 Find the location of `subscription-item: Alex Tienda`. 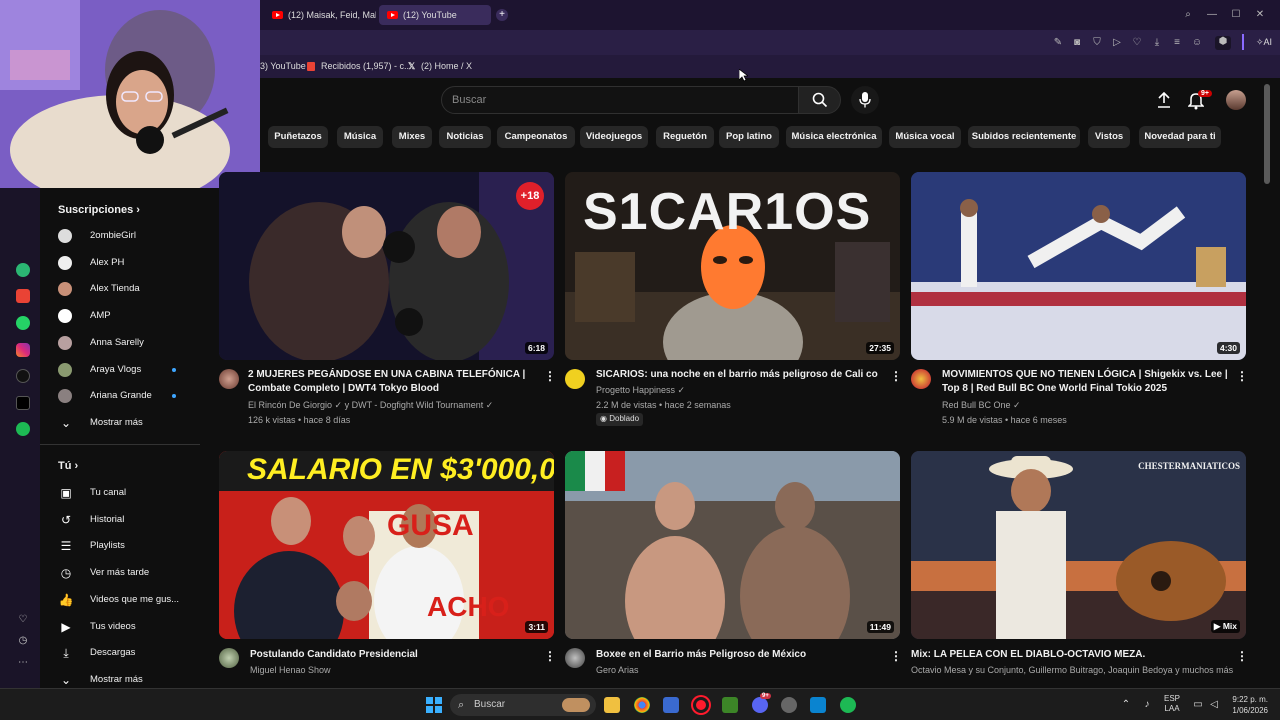

subscription-item: Alex Tienda is located at coordinates (133, 289).